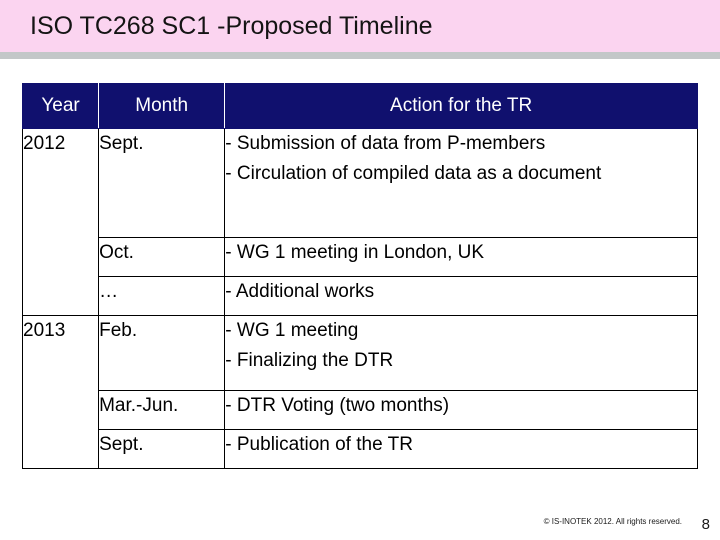 The width and height of the screenshot is (720, 540). I want to click on table-row: Sept. - Publication of the TR, so click(360, 449).